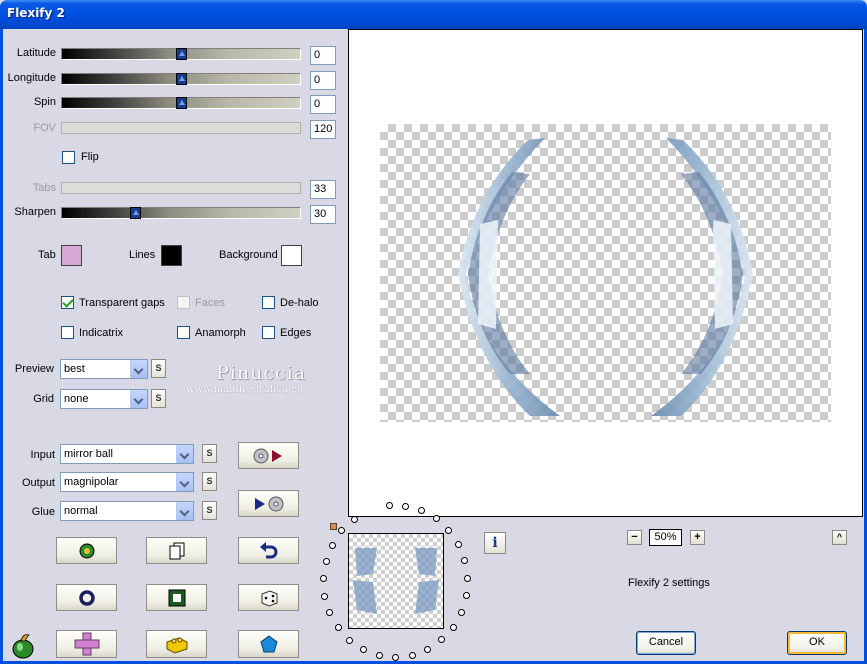 Image resolution: width=867 pixels, height=664 pixels. What do you see at coordinates (68, 157) in the screenshot?
I see `flip-checkbox` at bounding box center [68, 157].